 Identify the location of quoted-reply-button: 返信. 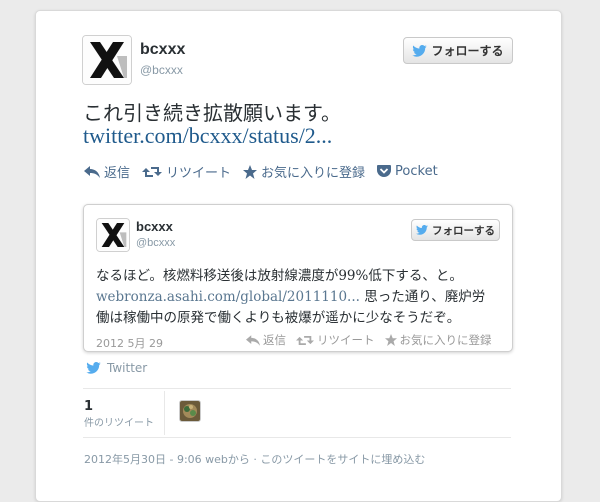
(266, 340).